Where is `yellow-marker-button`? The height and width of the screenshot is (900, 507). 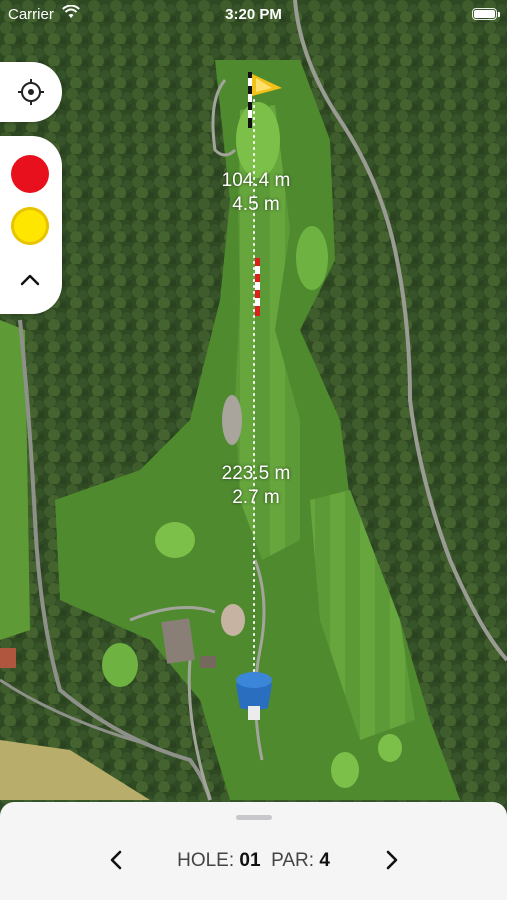 yellow-marker-button is located at coordinates (30, 226).